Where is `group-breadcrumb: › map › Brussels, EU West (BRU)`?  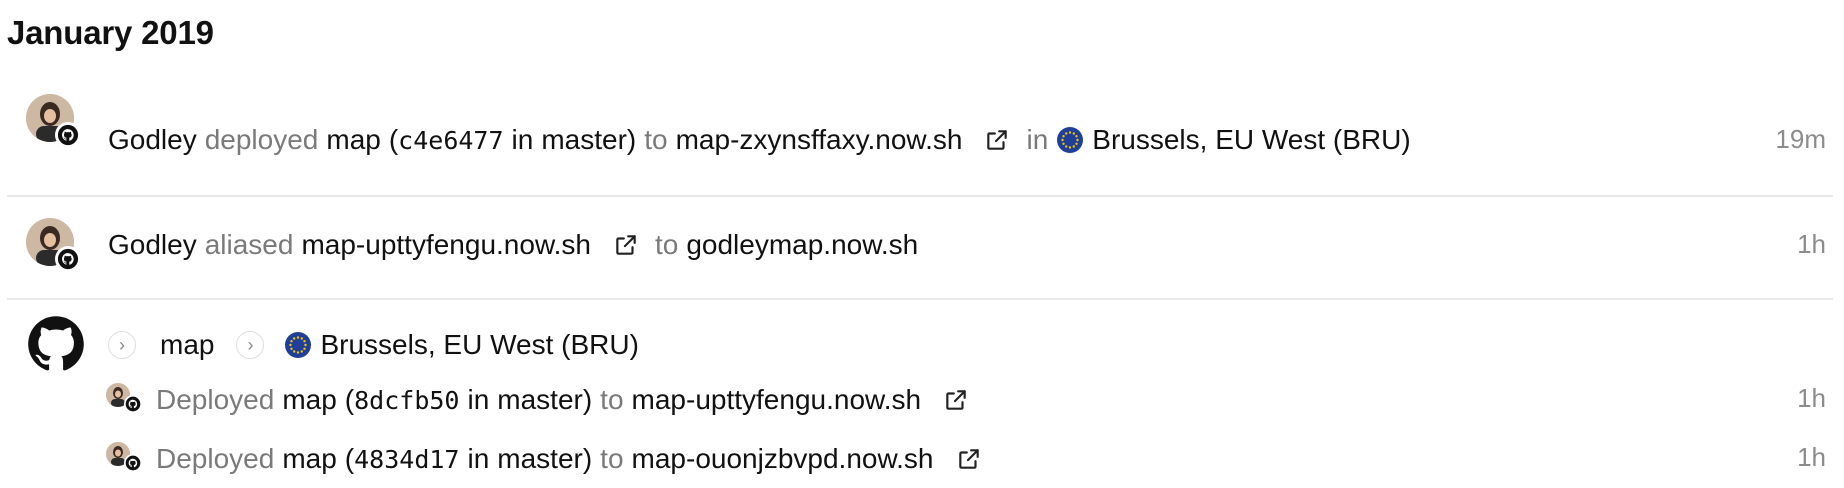
group-breadcrumb: › map › Brussels, EU West (BRU) is located at coordinates (373, 345).